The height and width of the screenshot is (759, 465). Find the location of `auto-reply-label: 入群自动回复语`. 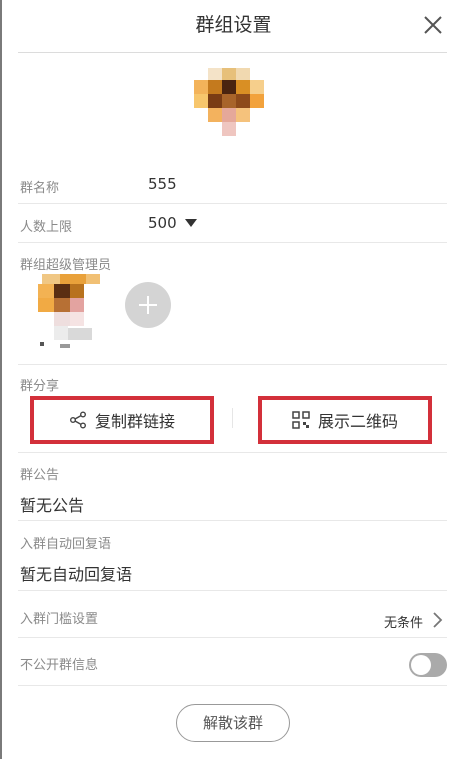

auto-reply-label: 入群自动回复语 is located at coordinates (66, 544).